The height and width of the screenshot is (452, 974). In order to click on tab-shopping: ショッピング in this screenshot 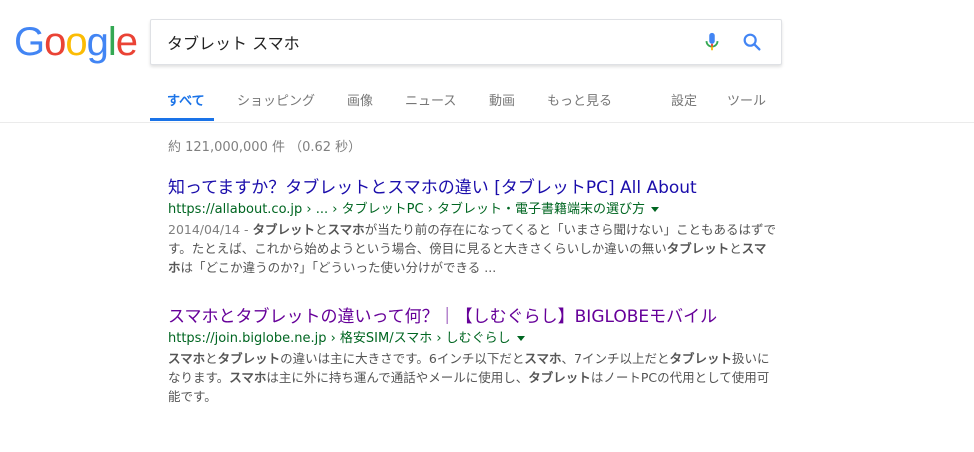, I will do `click(276, 99)`.